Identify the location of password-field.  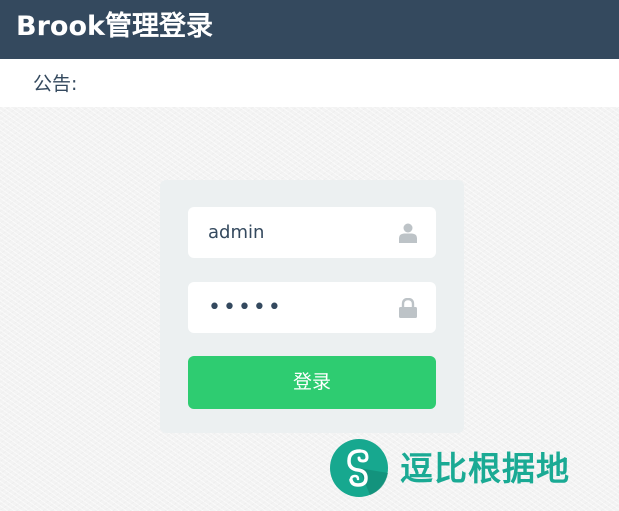
(312, 307).